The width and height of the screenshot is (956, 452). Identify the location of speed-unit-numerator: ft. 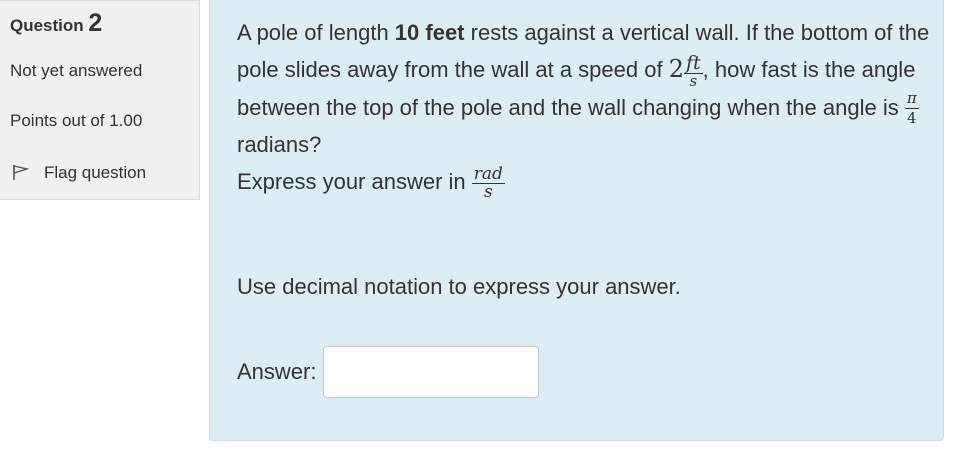
(693, 62).